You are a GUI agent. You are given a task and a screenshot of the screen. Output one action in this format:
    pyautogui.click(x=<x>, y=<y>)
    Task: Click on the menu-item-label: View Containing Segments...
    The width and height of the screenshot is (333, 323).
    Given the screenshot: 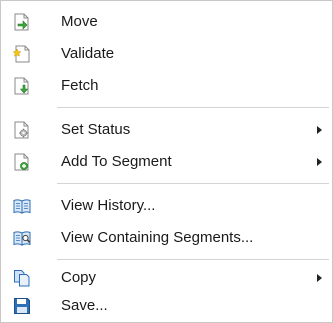 What is the action you would take?
    pyautogui.click(x=157, y=237)
    